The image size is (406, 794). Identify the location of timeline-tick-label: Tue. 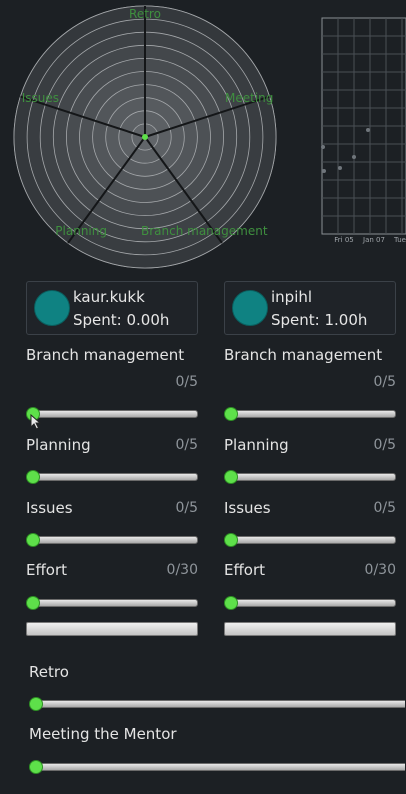
(399, 240).